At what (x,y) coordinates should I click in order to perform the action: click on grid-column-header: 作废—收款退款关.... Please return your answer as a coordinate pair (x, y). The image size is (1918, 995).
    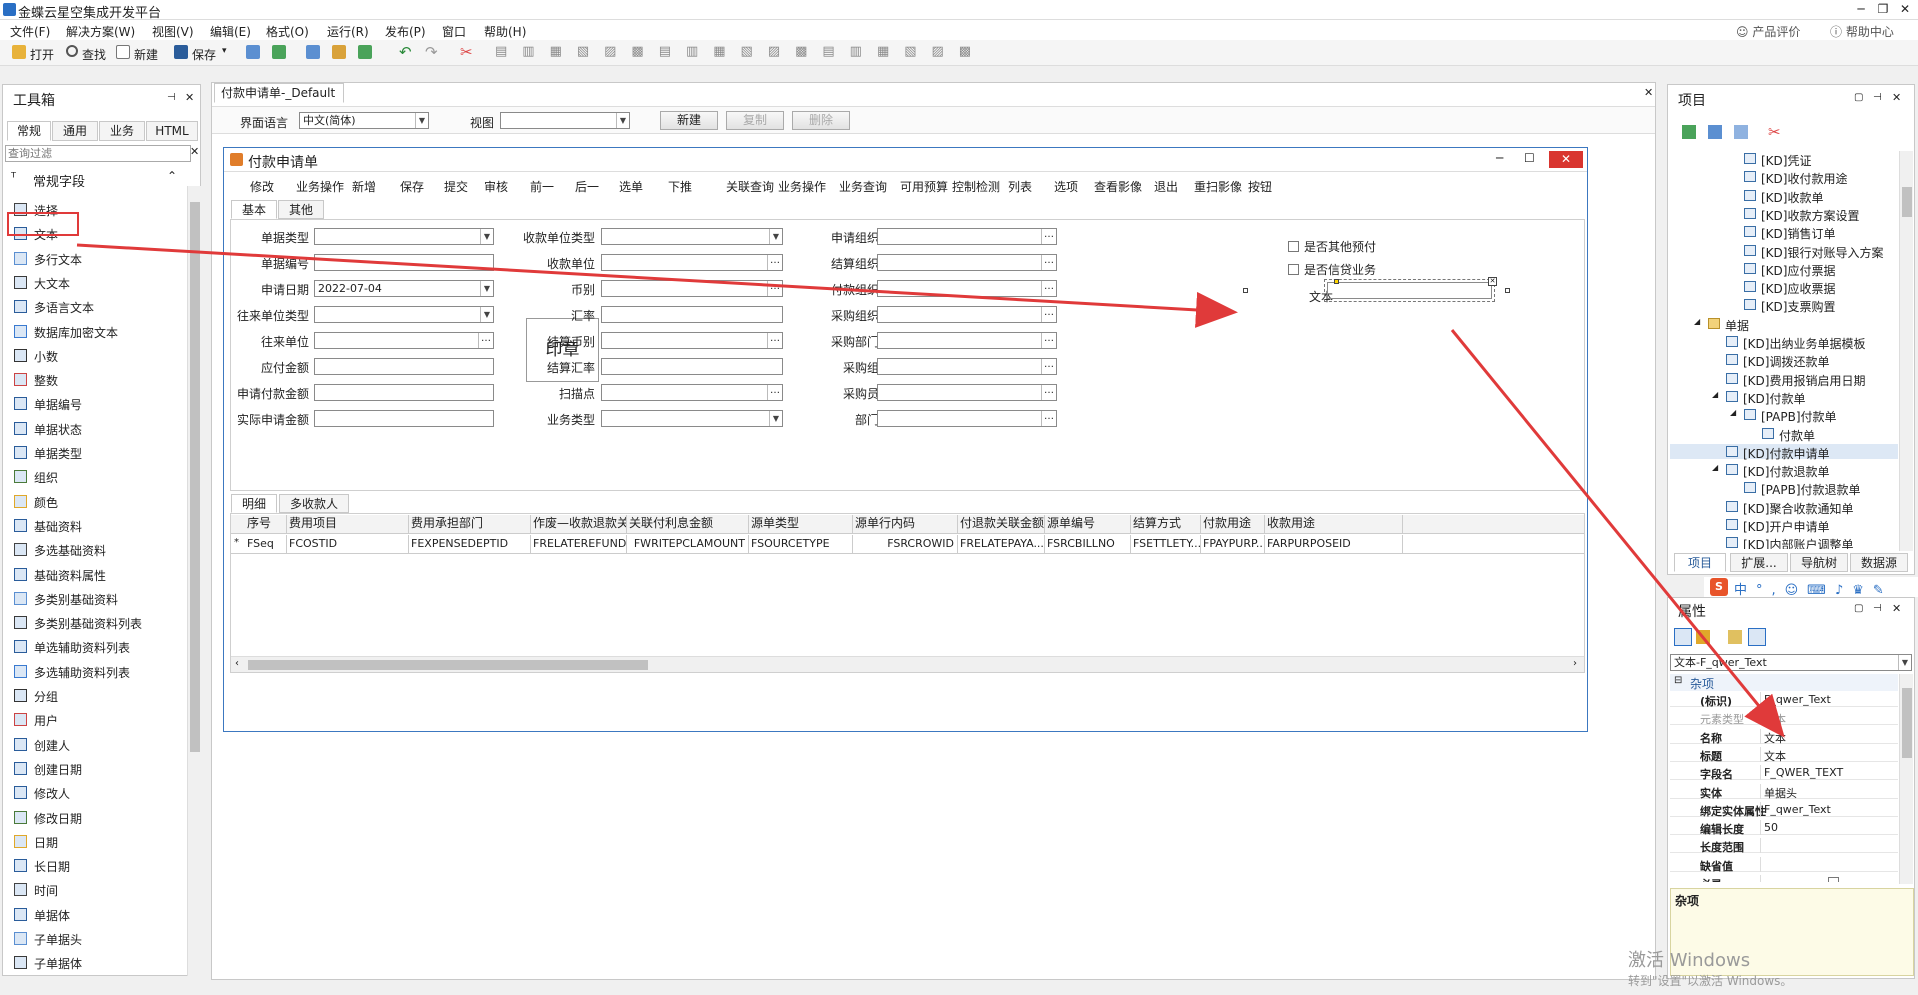
    Looking at the image, I should click on (579, 524).